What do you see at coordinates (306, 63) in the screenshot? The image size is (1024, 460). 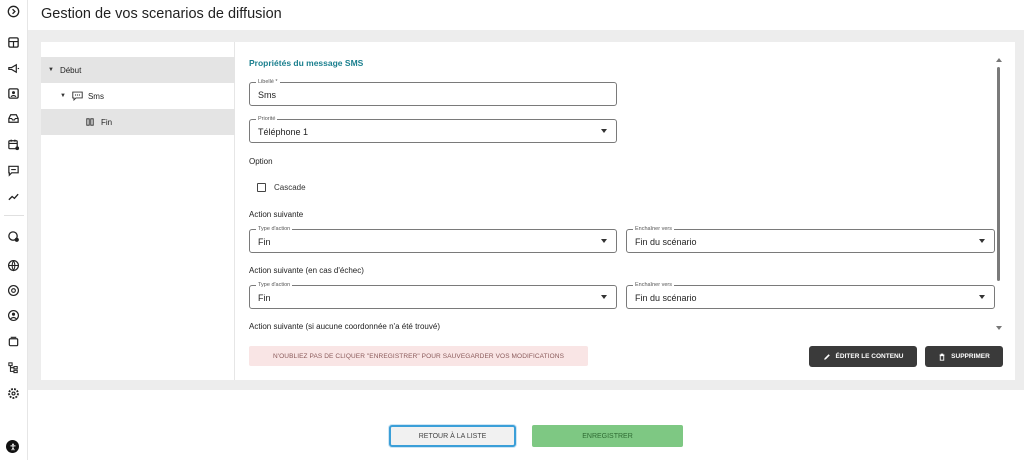 I see `properties-title: Propriétés du message SMS` at bounding box center [306, 63].